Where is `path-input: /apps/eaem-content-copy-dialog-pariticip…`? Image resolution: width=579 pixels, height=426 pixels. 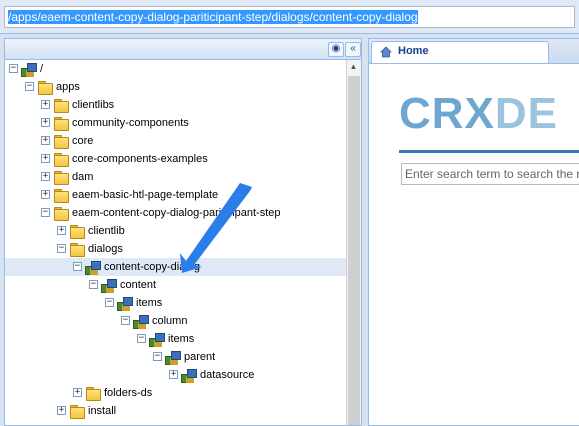 path-input: /apps/eaem-content-copy-dialog-pariticip… is located at coordinates (289, 17).